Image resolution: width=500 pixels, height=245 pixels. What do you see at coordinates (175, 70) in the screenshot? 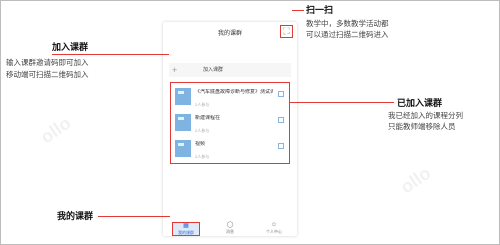
I see `plus-icon: +` at bounding box center [175, 70].